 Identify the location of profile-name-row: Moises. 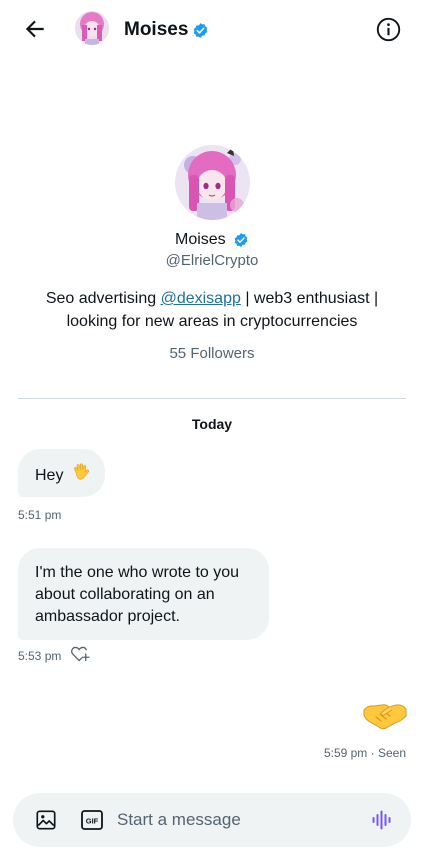
(212, 240).